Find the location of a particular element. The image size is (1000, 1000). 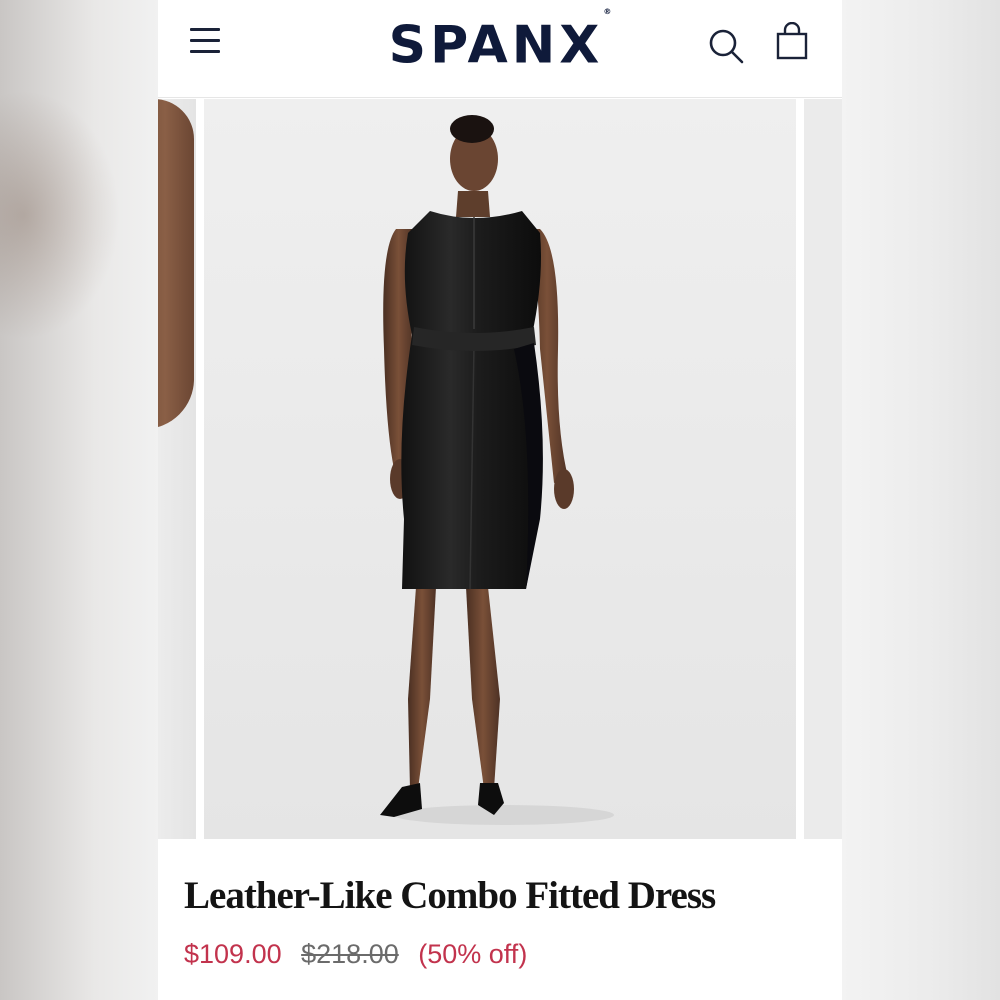

next-slide-peek is located at coordinates (823, 469).